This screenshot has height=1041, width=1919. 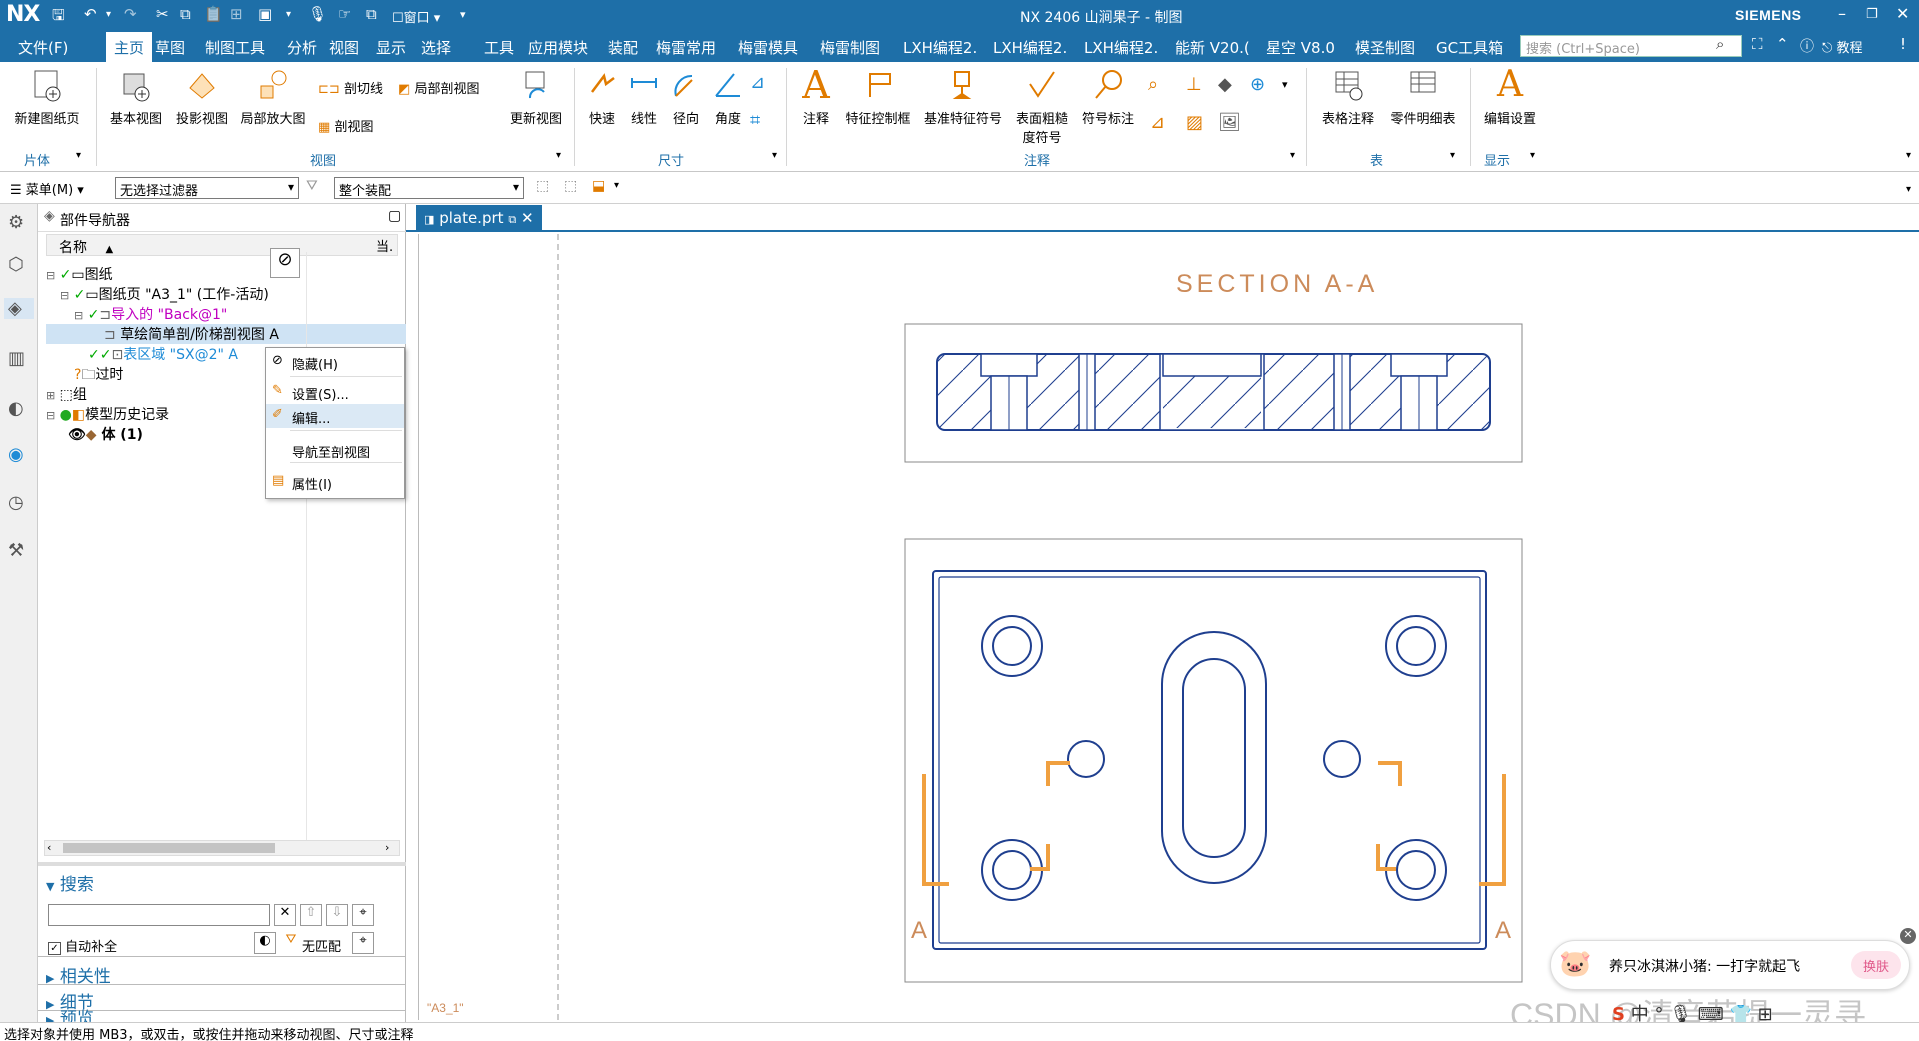 What do you see at coordinates (1277, 284) in the screenshot?
I see `section-view-label: SECTION A-A` at bounding box center [1277, 284].